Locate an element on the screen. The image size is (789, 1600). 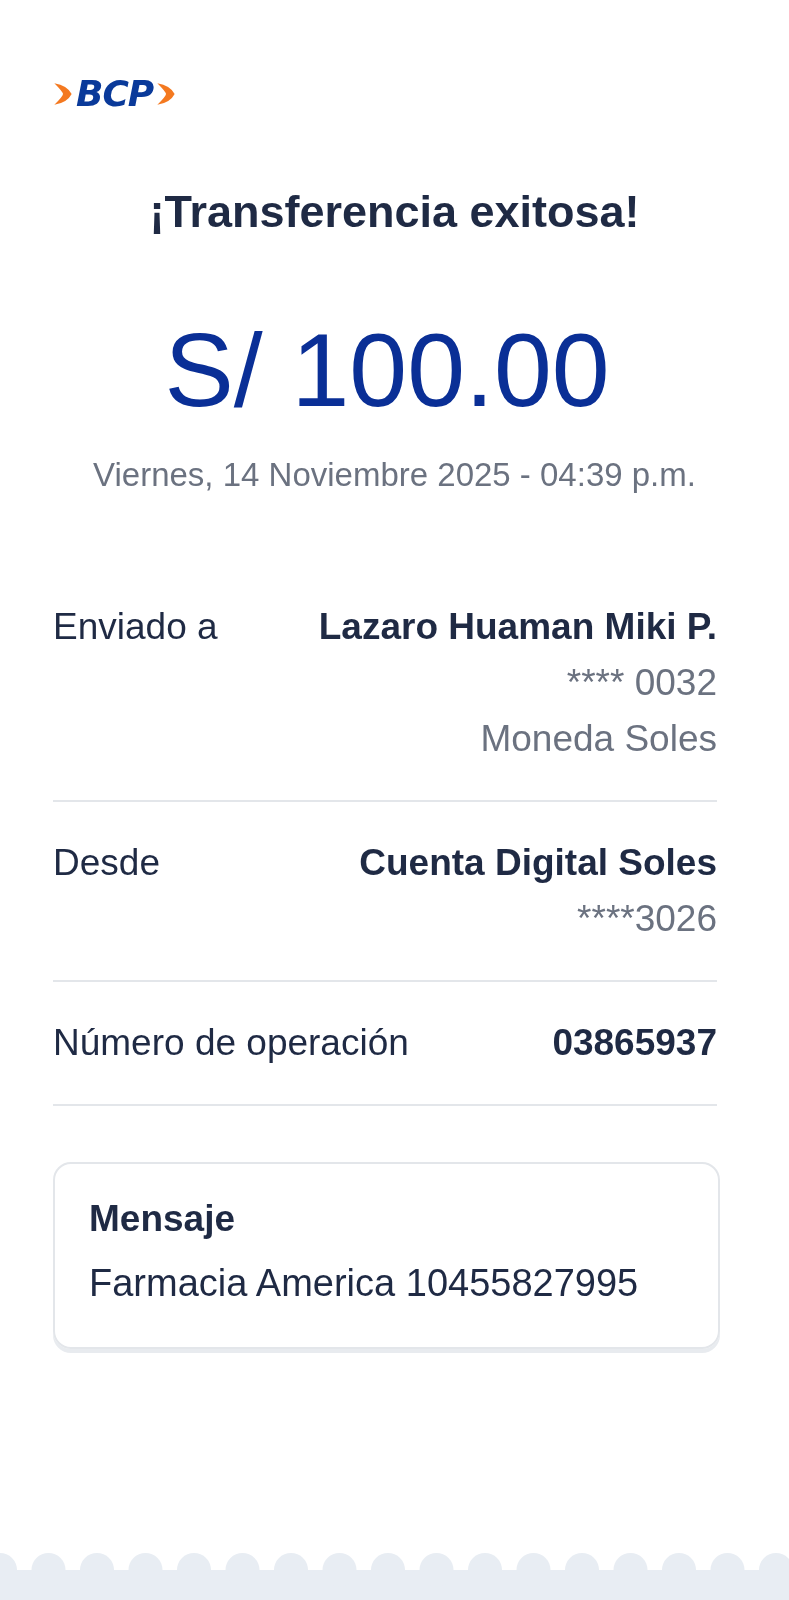
detail-label: Enviado a is located at coordinates (135, 627).